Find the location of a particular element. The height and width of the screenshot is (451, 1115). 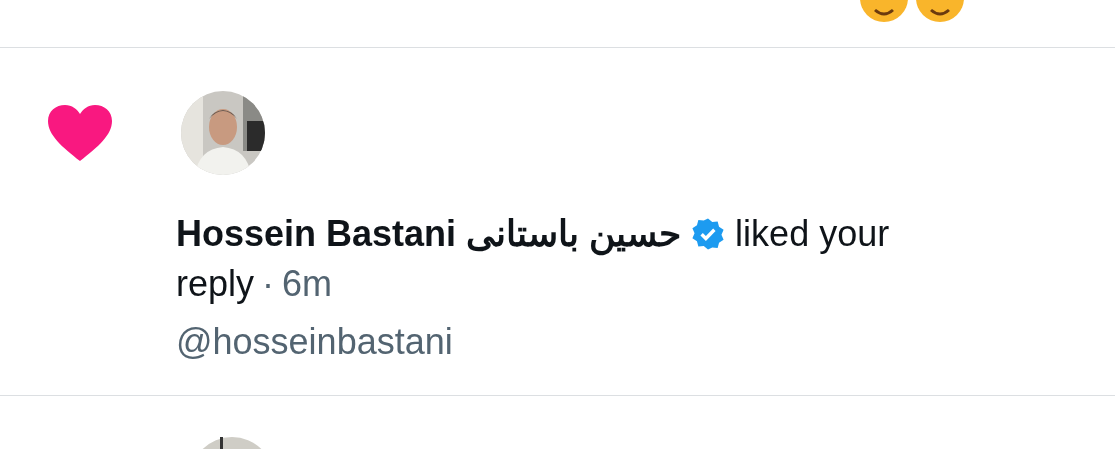

action-text: liked your is located at coordinates (812, 233).